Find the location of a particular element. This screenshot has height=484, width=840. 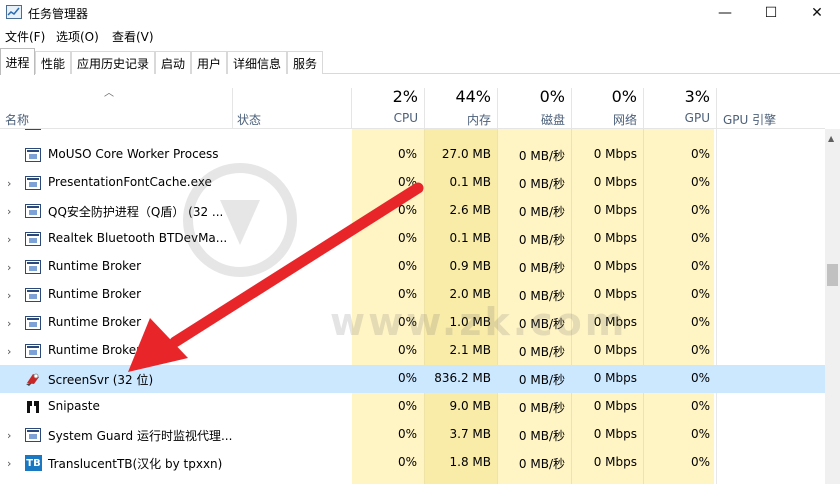

close-icon: ✕ is located at coordinates (817, 13).